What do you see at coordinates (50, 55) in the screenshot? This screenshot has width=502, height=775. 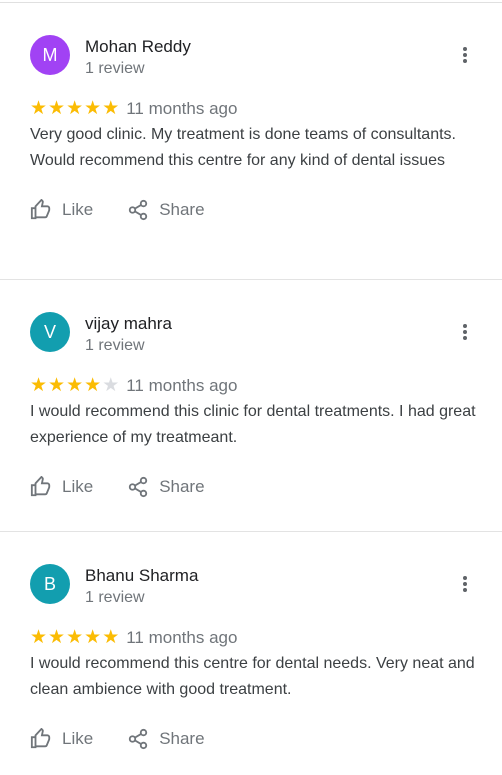 I see `avatar: M` at bounding box center [50, 55].